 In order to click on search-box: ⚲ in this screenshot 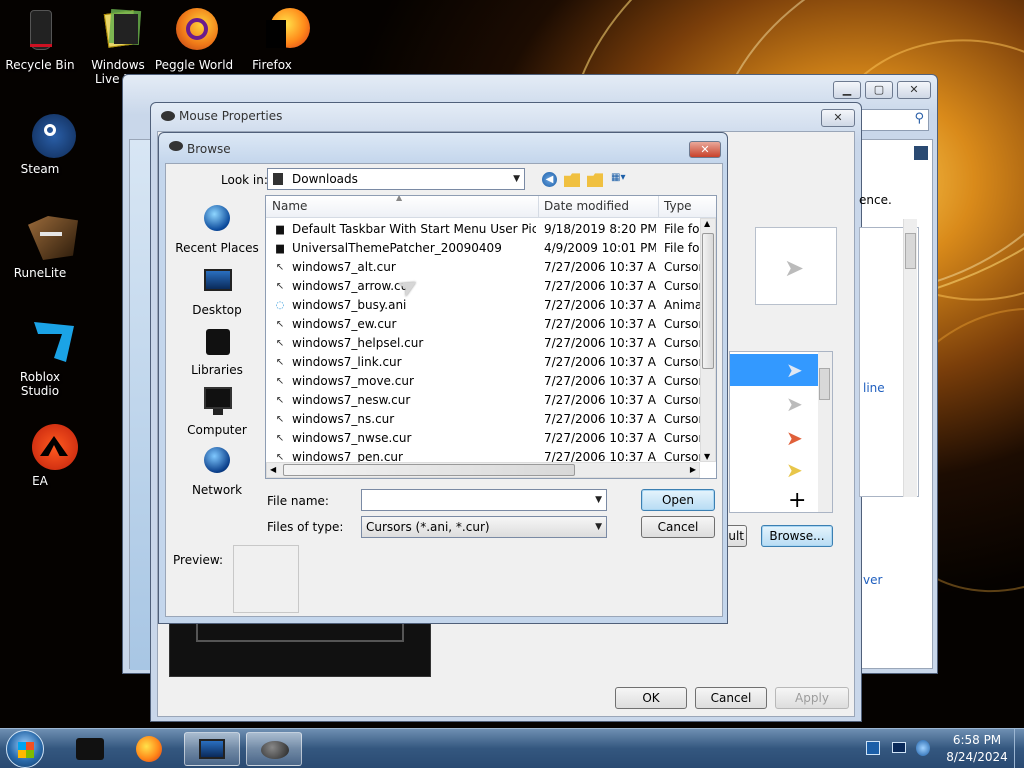, I will do `click(890, 120)`.